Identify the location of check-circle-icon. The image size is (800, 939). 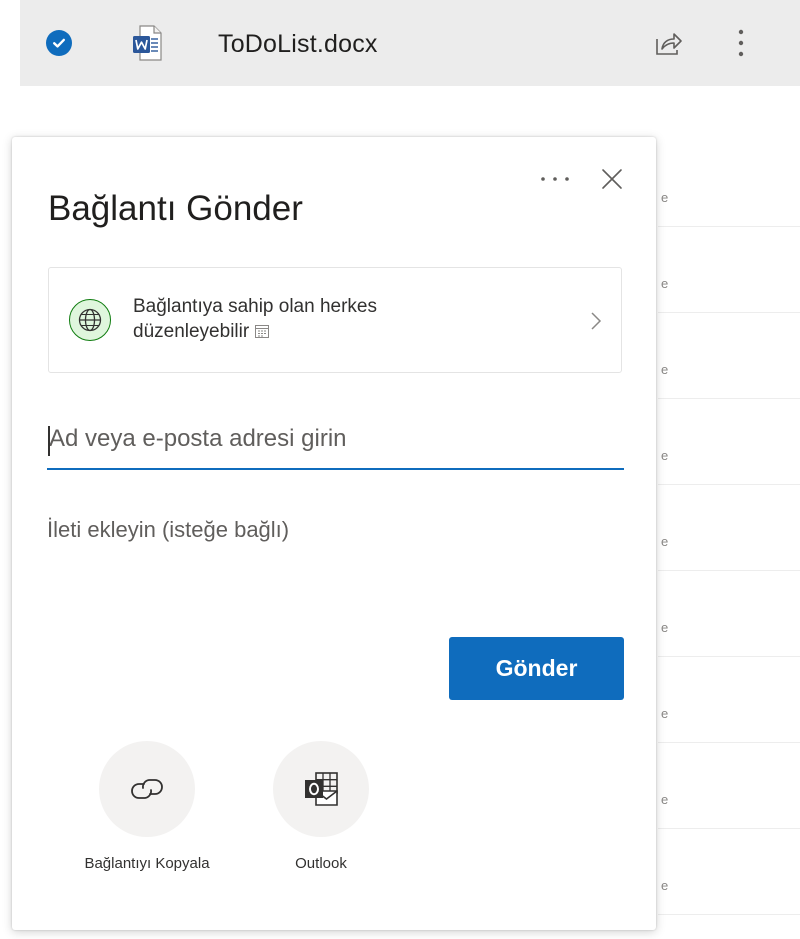
(59, 43).